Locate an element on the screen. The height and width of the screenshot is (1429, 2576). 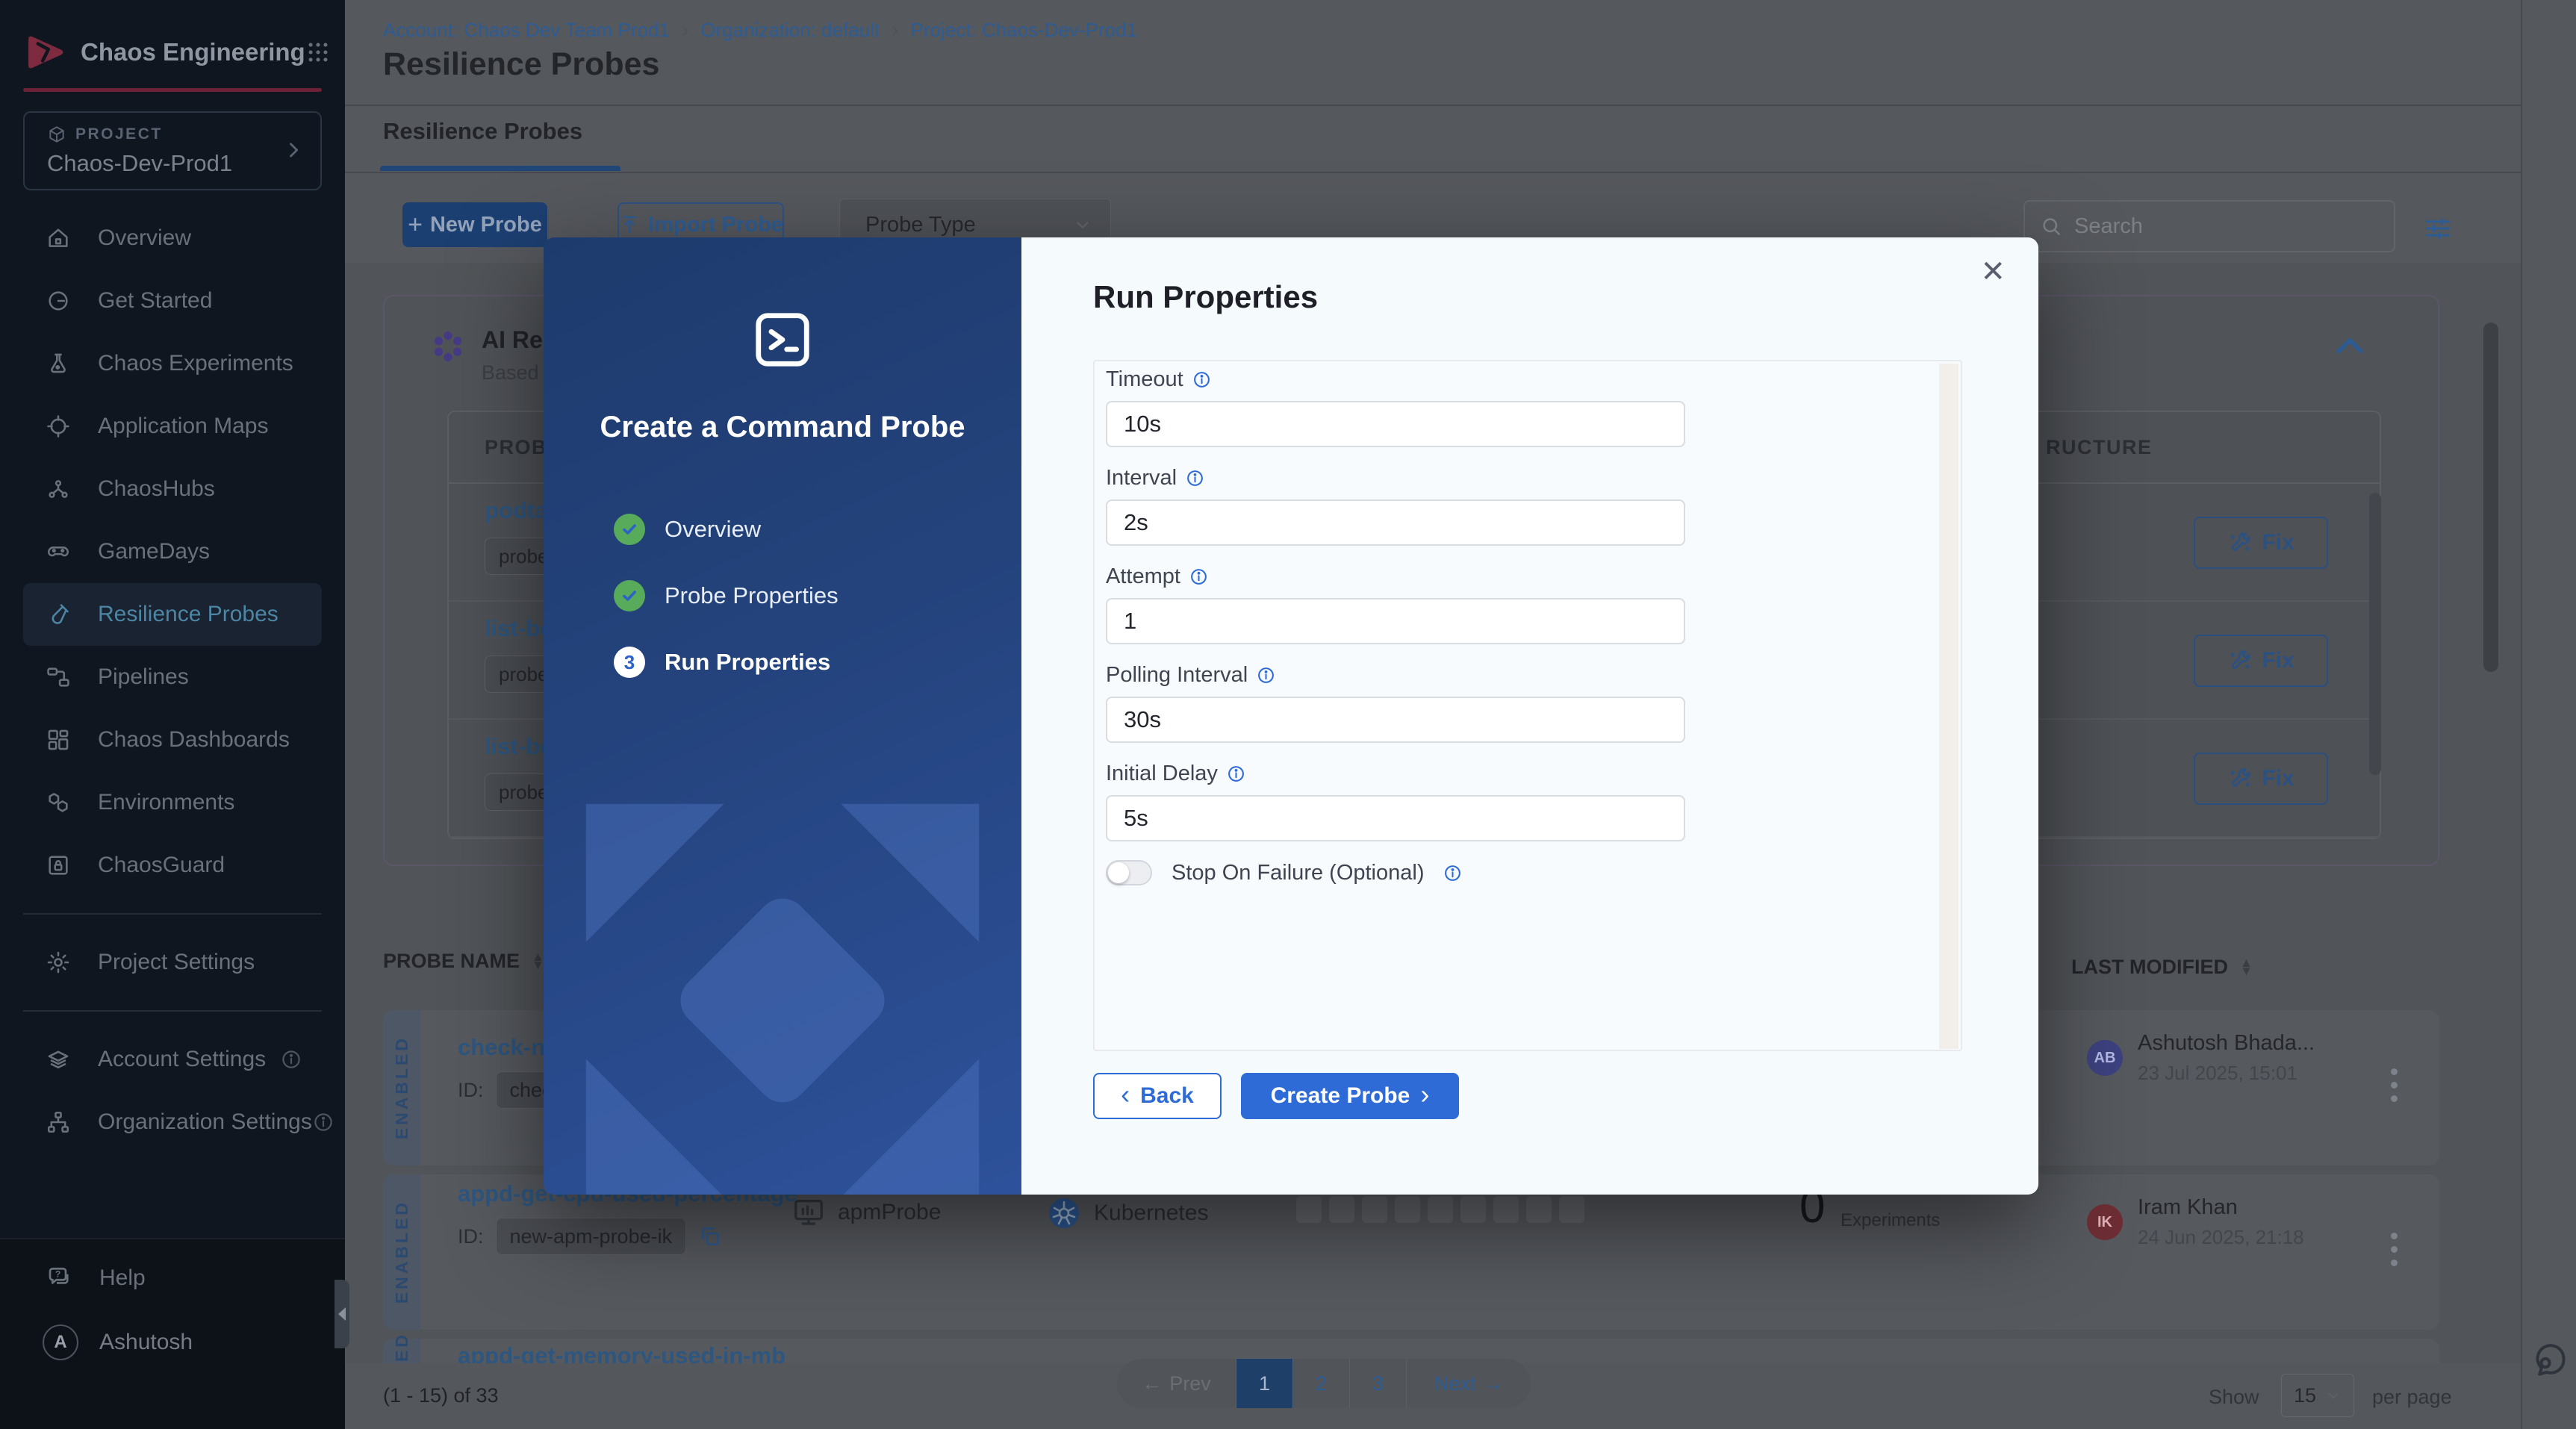
sidebar-item-application-maps: Application Maps is located at coordinates (172, 426).